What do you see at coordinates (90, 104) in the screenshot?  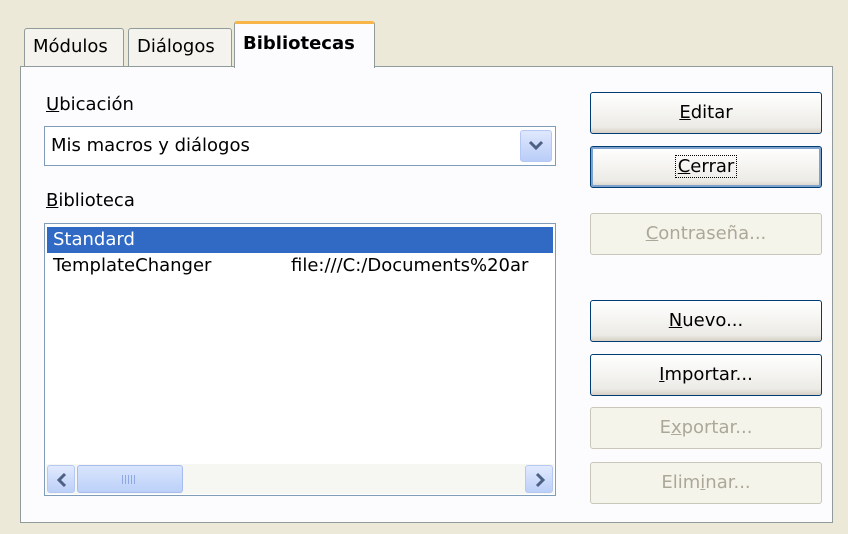 I see `location-label: Ubicación` at bounding box center [90, 104].